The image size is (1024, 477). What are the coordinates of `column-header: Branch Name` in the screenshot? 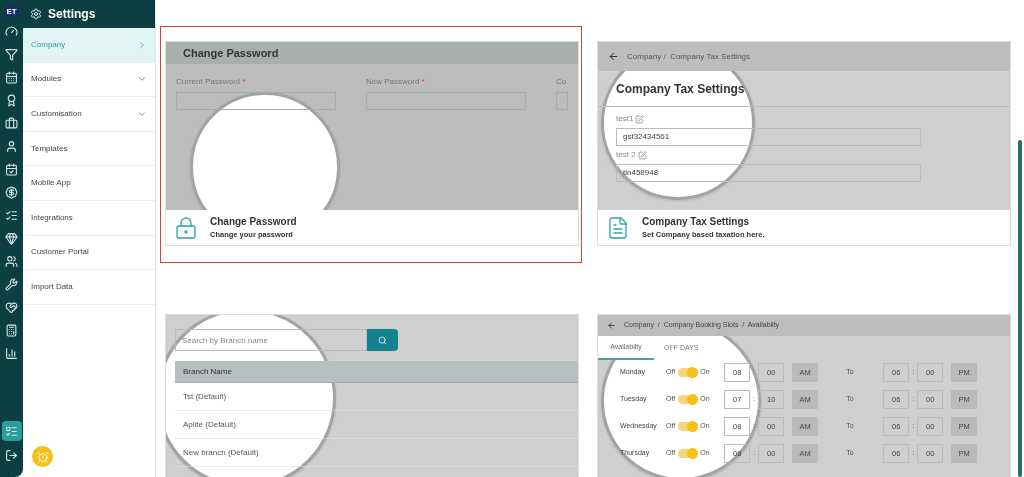 It's located at (207, 371).